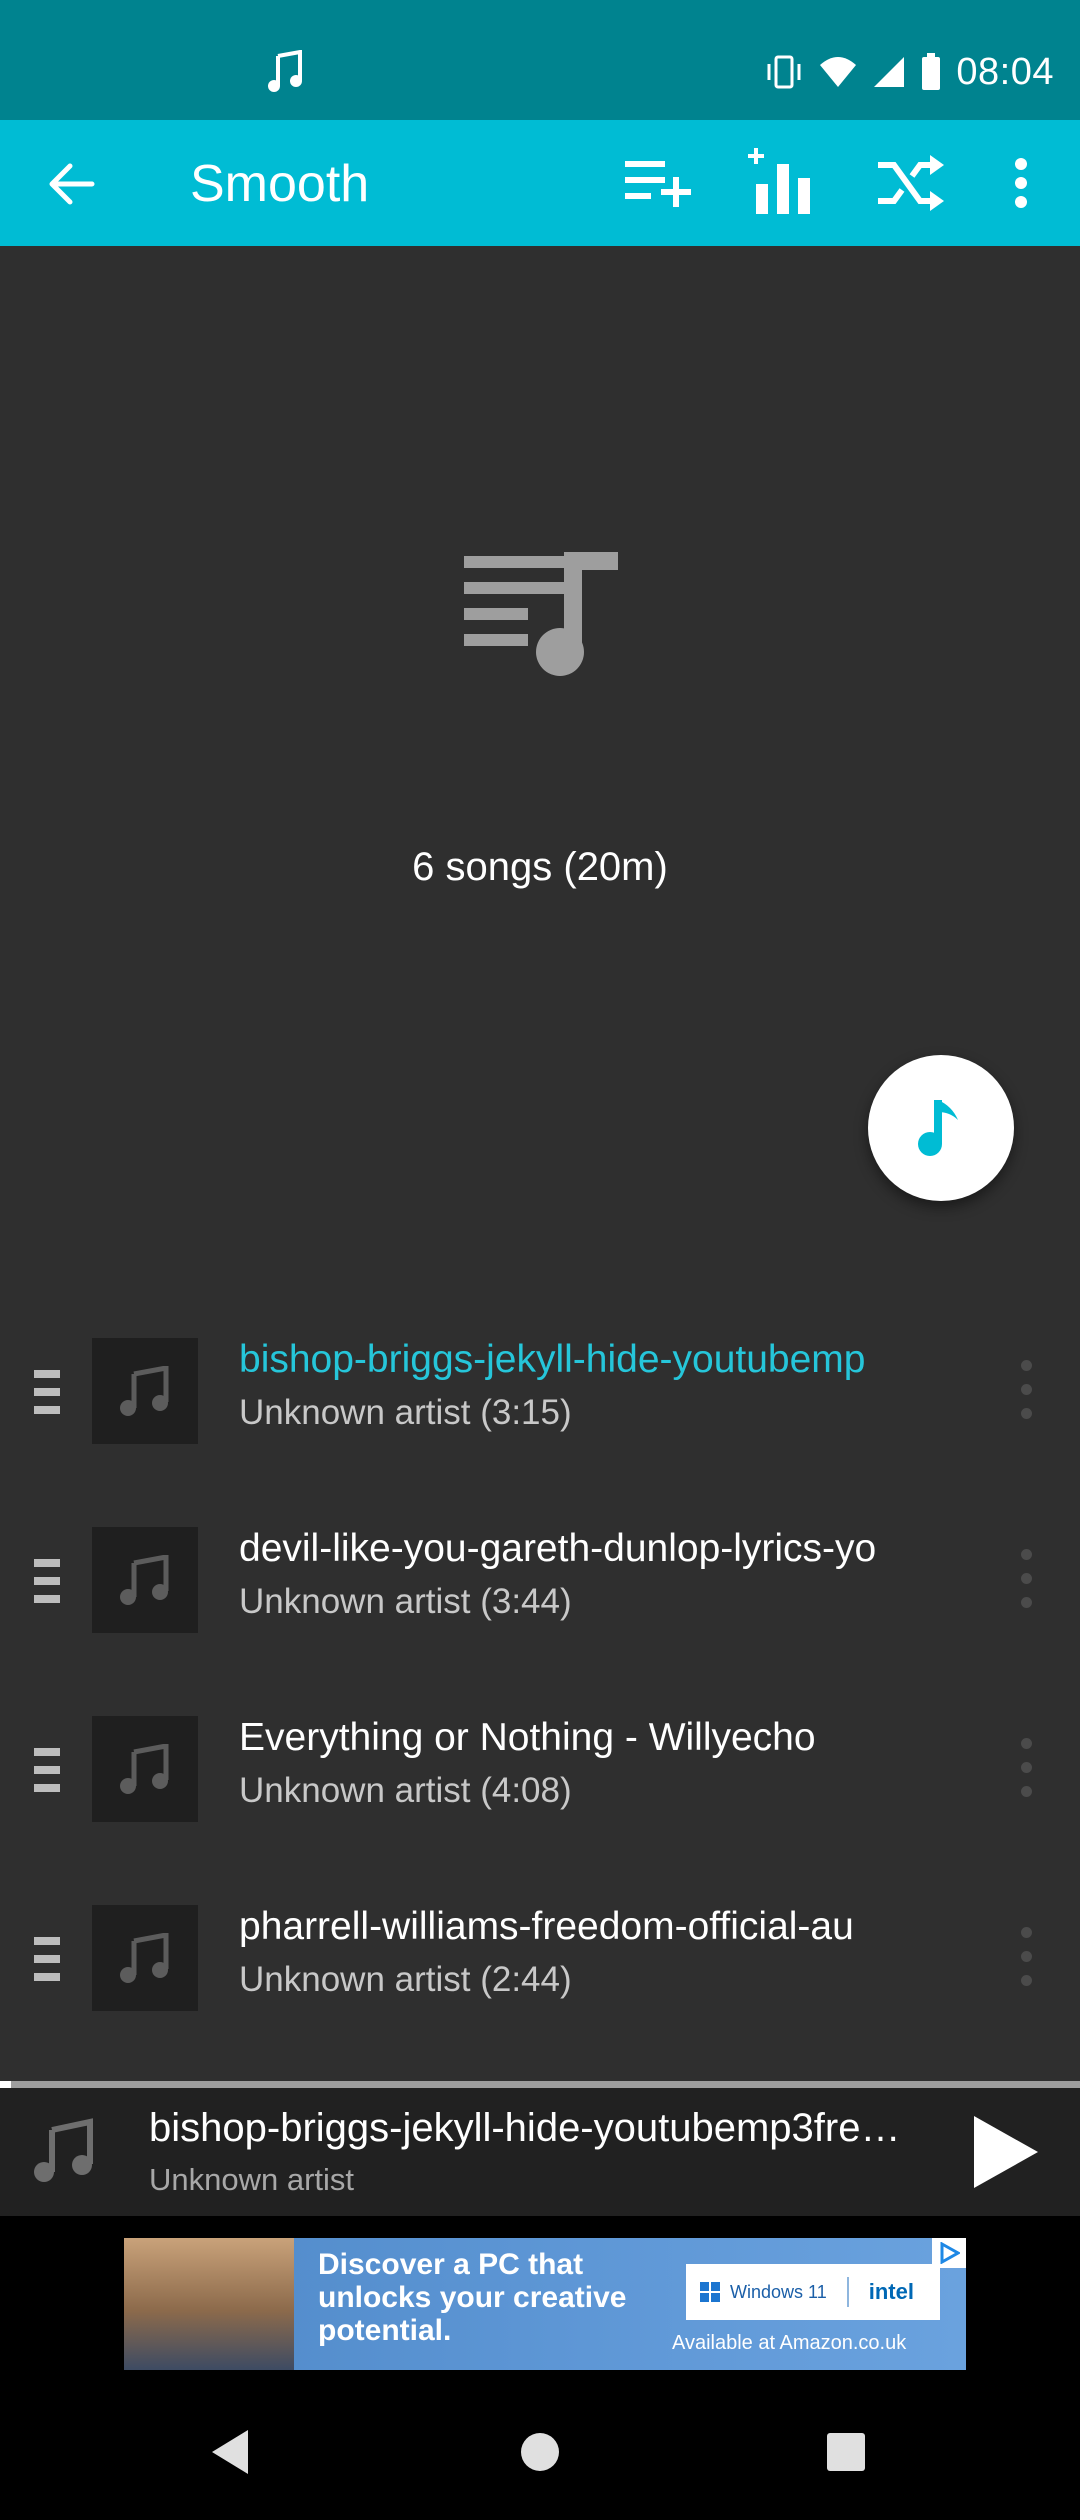 This screenshot has height=2520, width=1080. Describe the element at coordinates (779, 181) in the screenshot. I see `equalizer-icon` at that location.